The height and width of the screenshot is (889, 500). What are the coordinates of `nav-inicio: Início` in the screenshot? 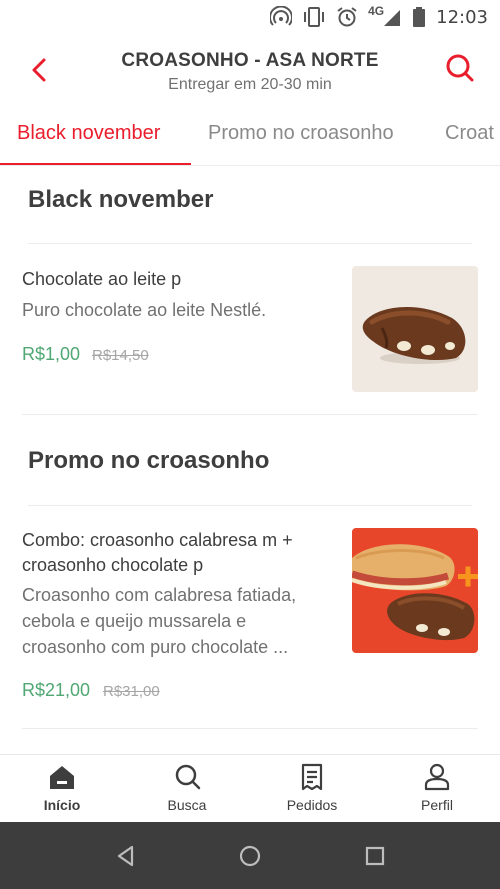 It's located at (62, 788).